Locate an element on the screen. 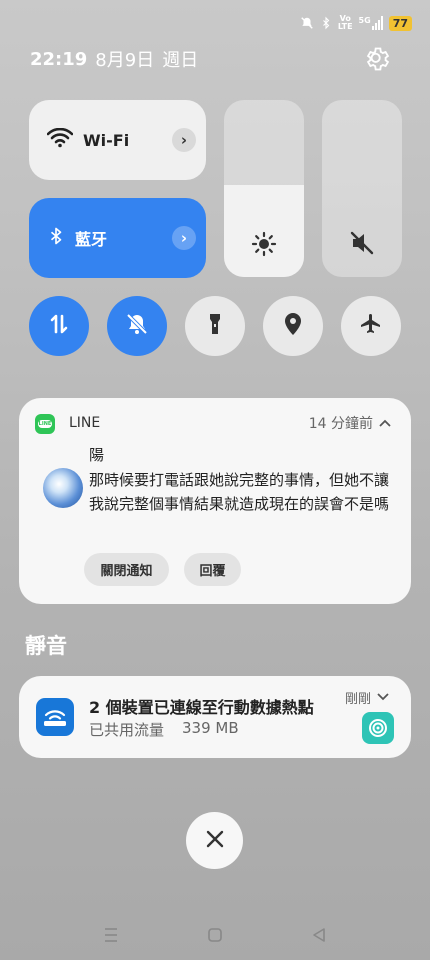  airplane-mode-toggle is located at coordinates (371, 326).